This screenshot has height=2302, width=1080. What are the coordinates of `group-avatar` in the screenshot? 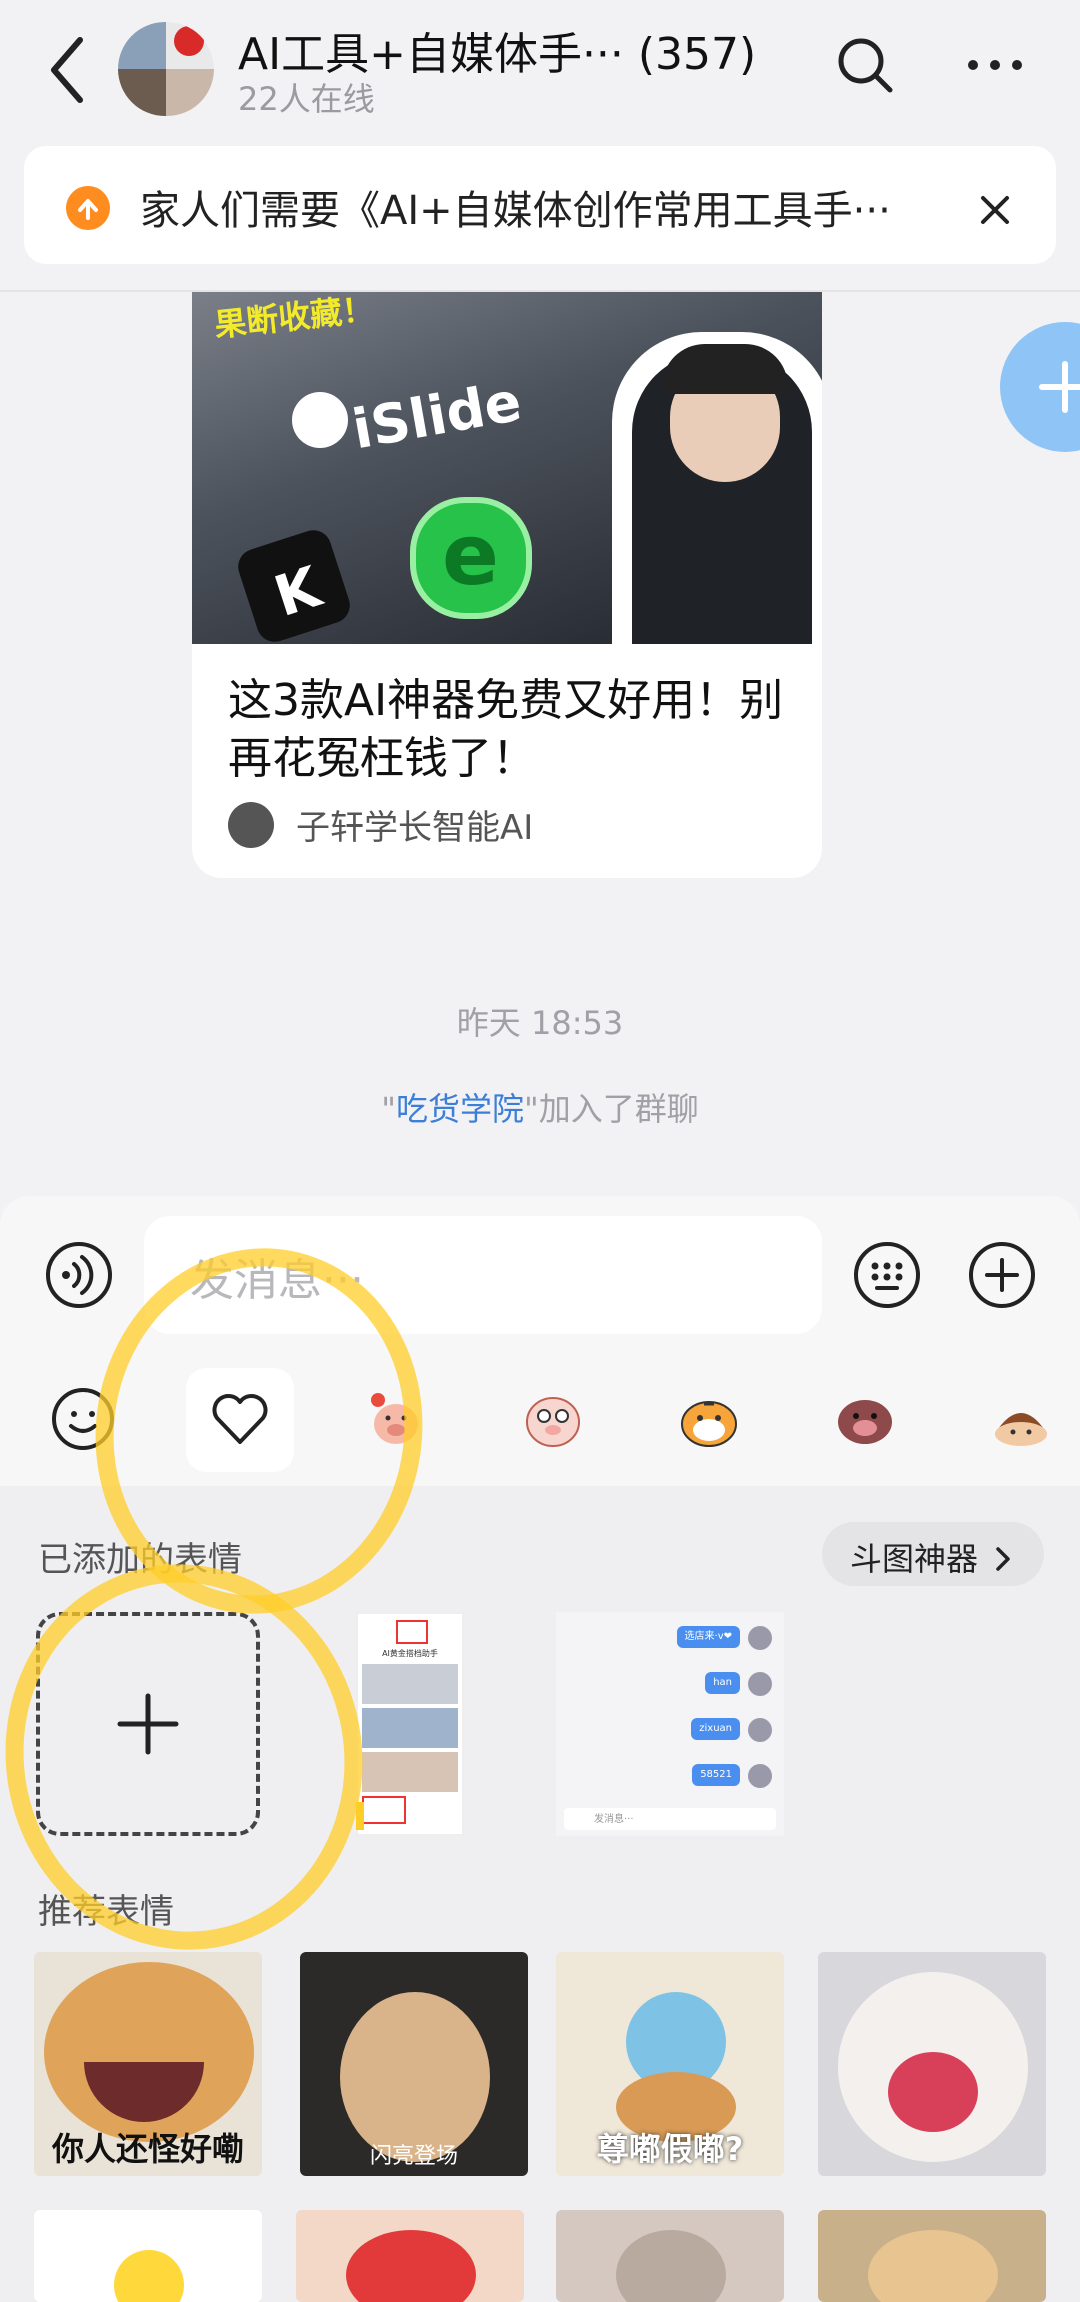 It's located at (166, 69).